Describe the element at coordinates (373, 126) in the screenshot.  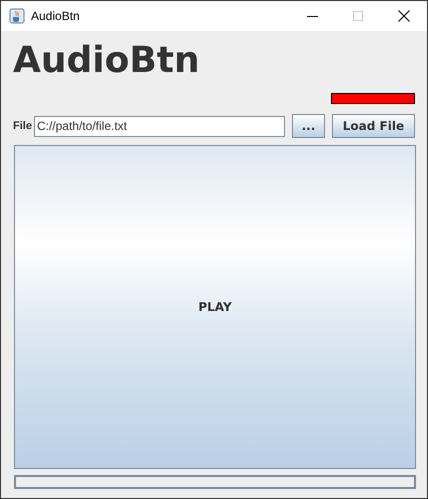
I see `load-file-button: Load File` at that location.